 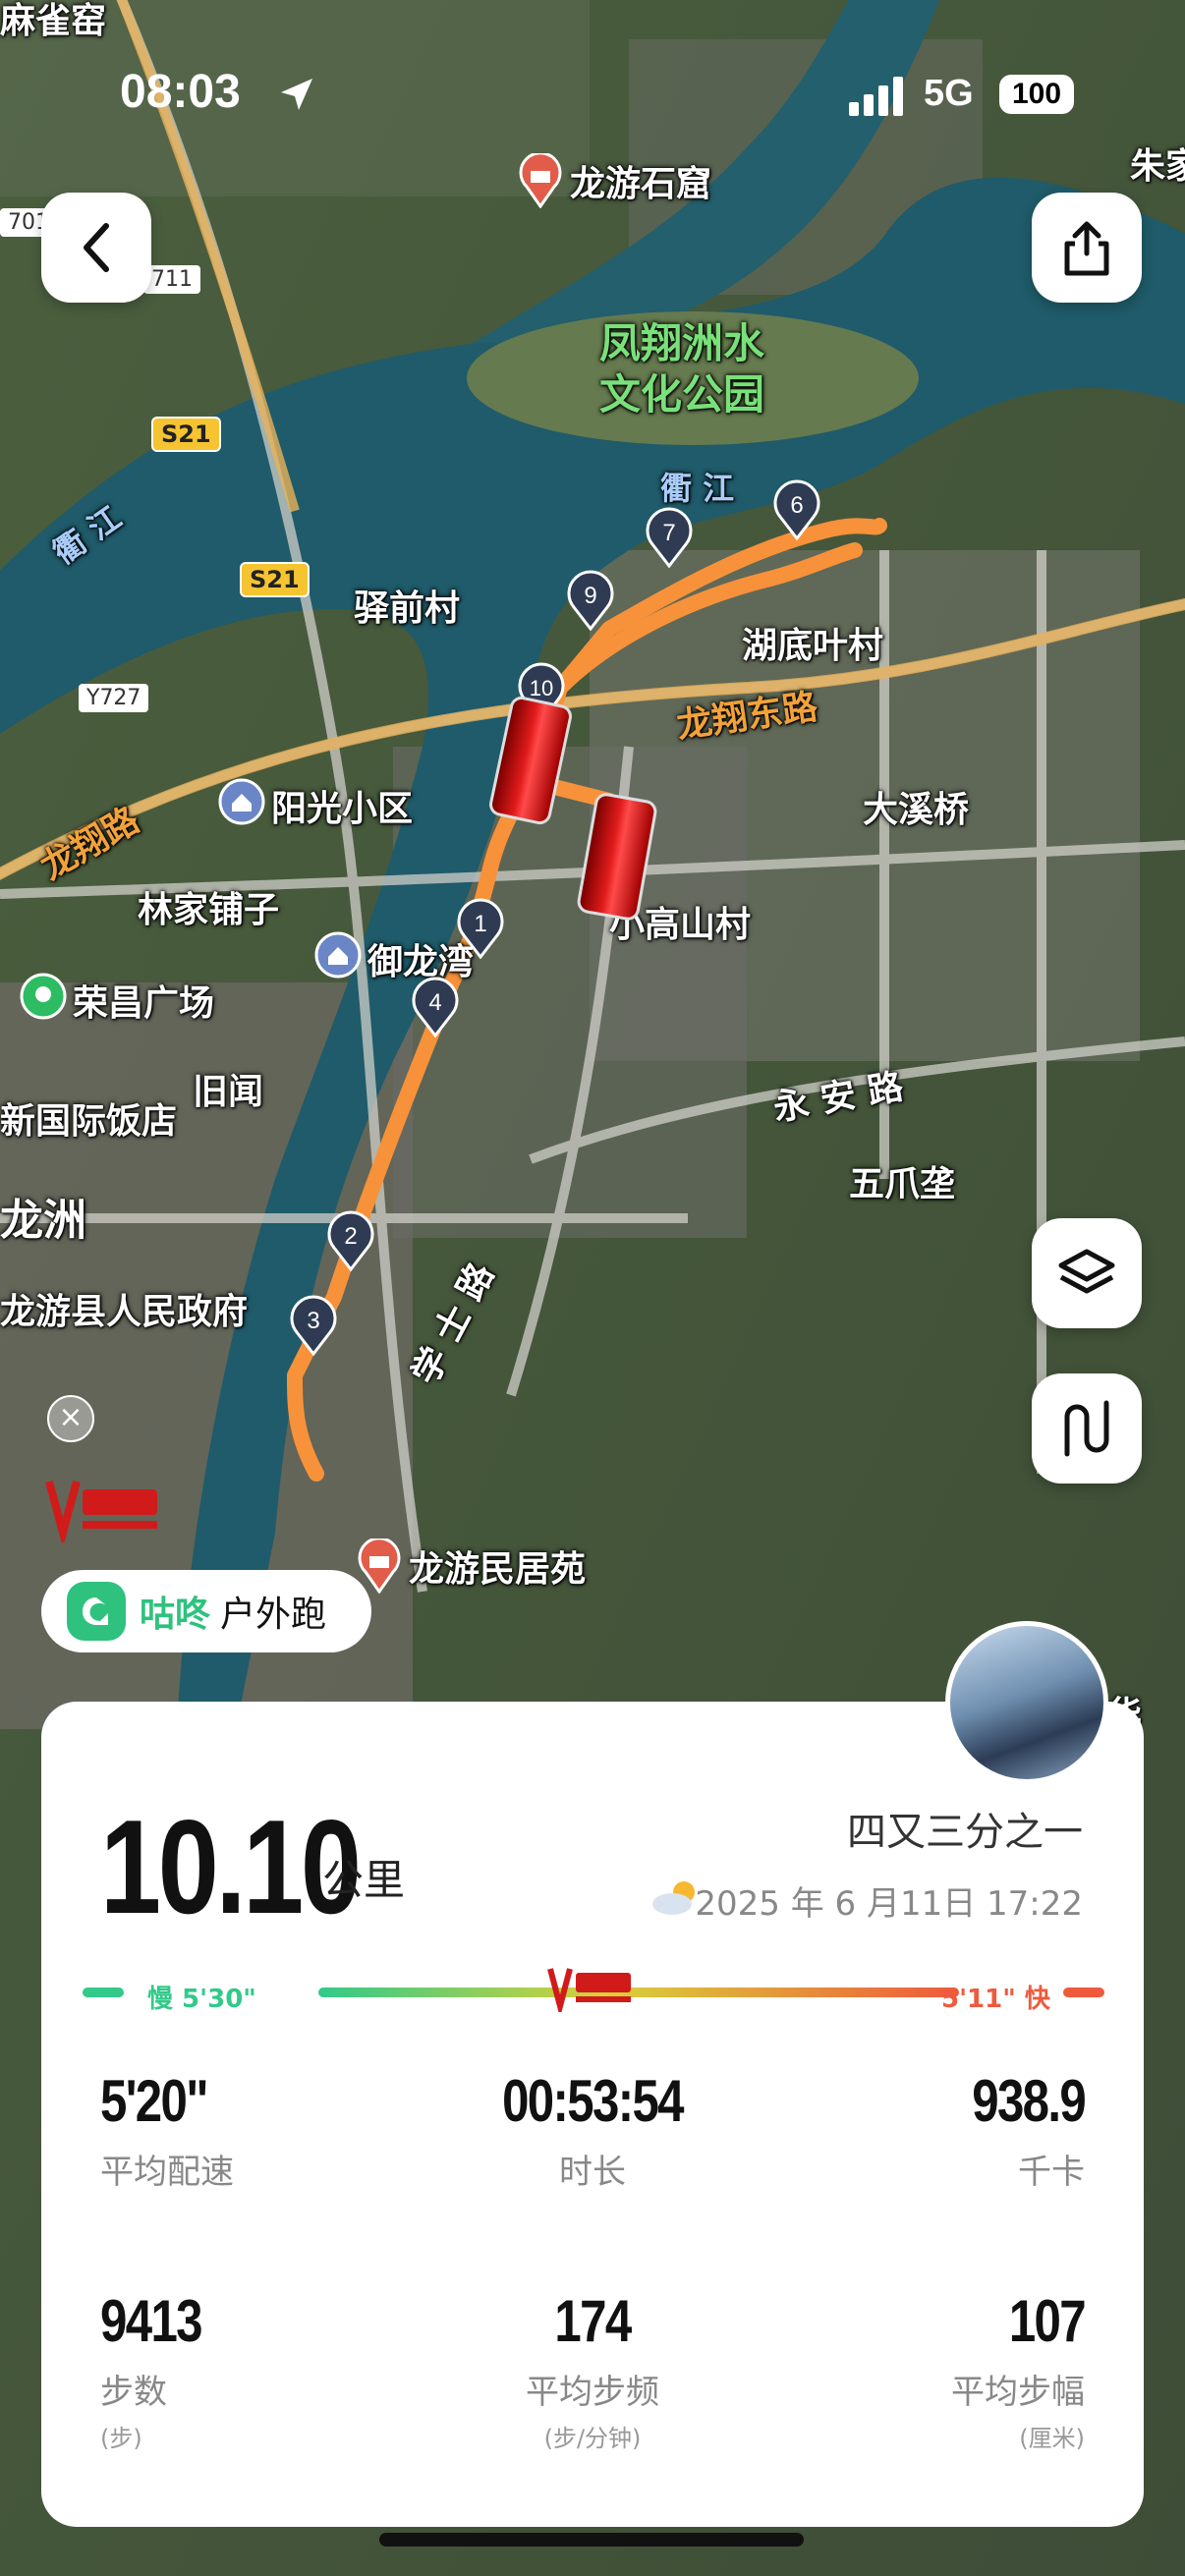 What do you see at coordinates (1052, 2438) in the screenshot?
I see `stat-unit: (厘米)` at bounding box center [1052, 2438].